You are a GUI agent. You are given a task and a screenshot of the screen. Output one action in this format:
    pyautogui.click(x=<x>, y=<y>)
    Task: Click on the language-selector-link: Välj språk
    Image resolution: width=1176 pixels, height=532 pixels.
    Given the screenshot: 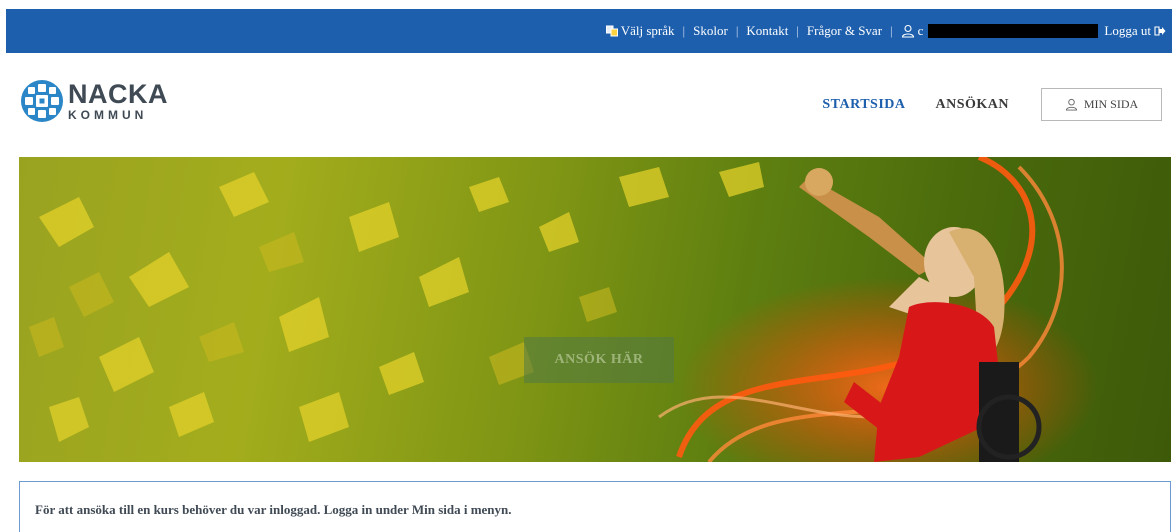 What is the action you would take?
    pyautogui.click(x=640, y=31)
    